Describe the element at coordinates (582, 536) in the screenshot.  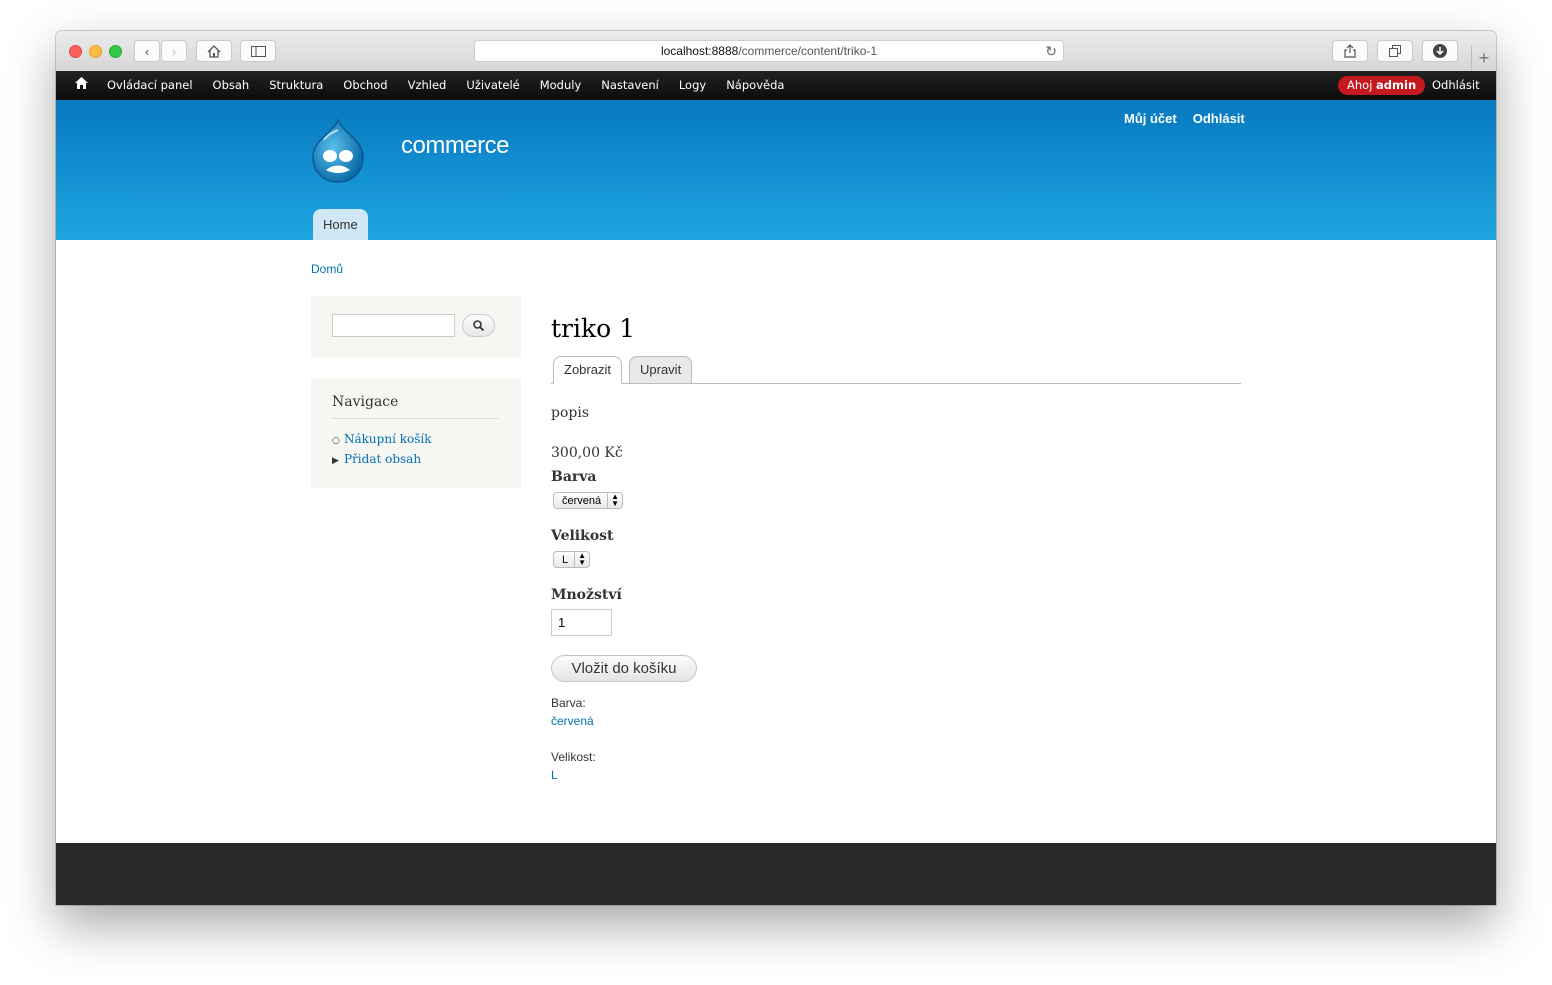
I see `size-label: Velikost` at that location.